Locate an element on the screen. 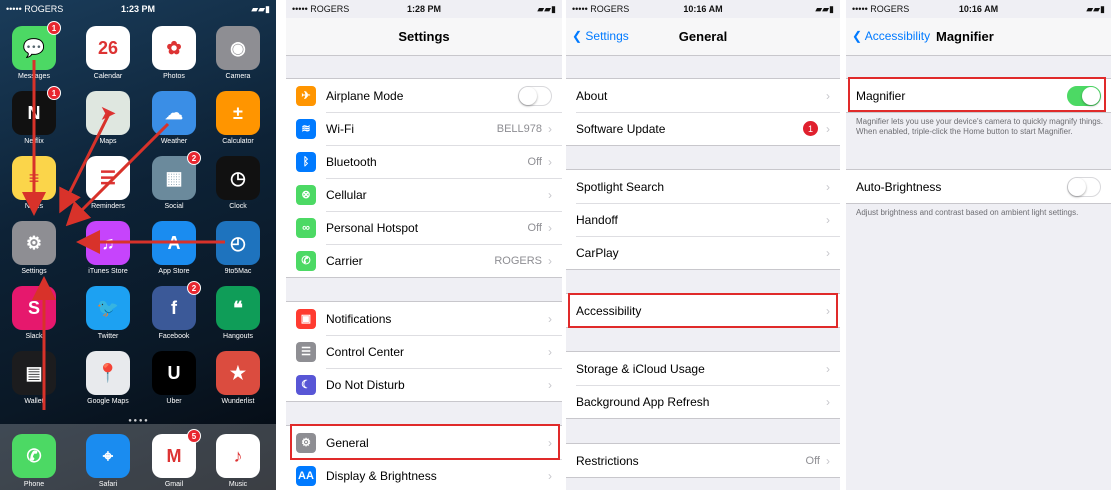 Image resolution: width=1111 pixels, height=490 pixels. display-brightness-icon: AA is located at coordinates (306, 475).